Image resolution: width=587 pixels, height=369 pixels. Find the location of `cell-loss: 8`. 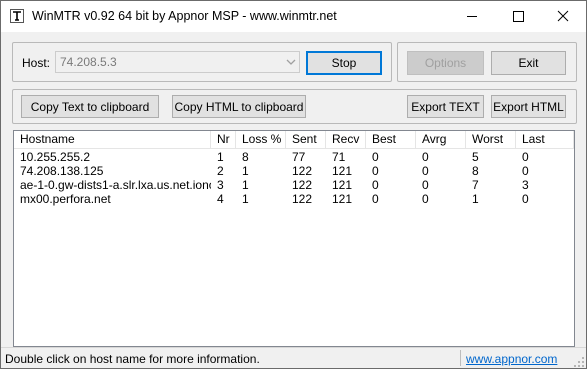

cell-loss: 8 is located at coordinates (245, 157).